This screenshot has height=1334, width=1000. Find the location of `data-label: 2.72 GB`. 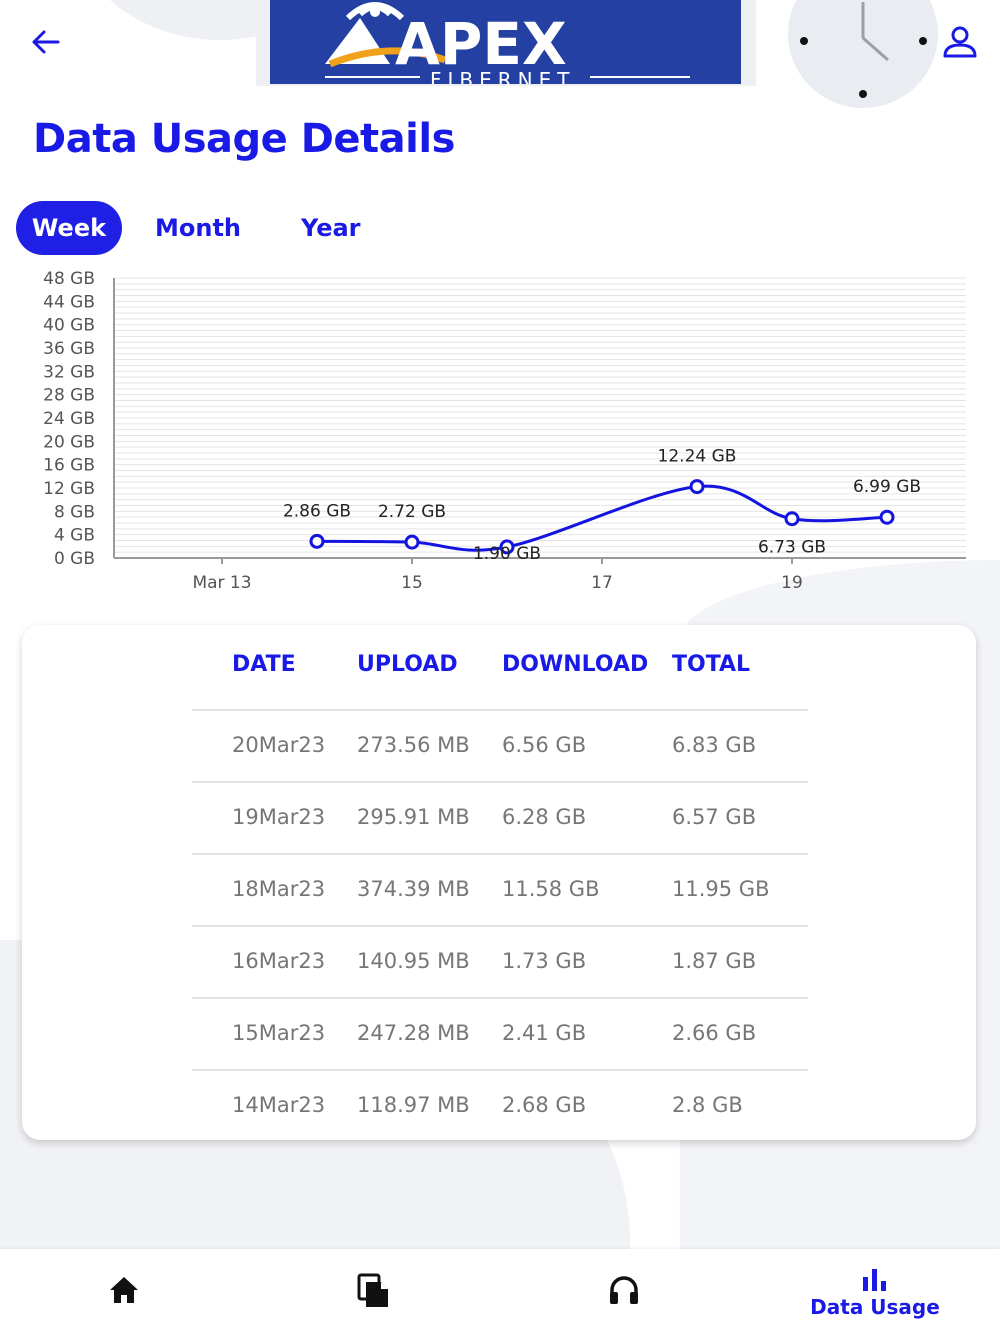

data-label: 2.72 GB is located at coordinates (412, 512).